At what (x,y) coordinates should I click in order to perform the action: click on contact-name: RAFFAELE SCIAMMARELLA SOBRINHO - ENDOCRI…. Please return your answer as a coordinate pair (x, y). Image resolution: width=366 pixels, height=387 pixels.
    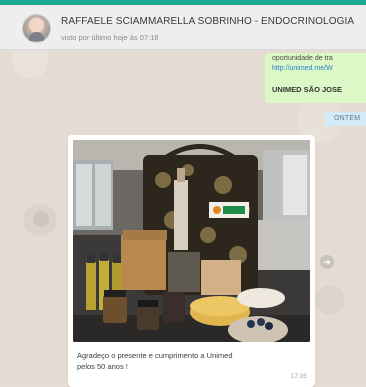
    Looking at the image, I should click on (213, 21).